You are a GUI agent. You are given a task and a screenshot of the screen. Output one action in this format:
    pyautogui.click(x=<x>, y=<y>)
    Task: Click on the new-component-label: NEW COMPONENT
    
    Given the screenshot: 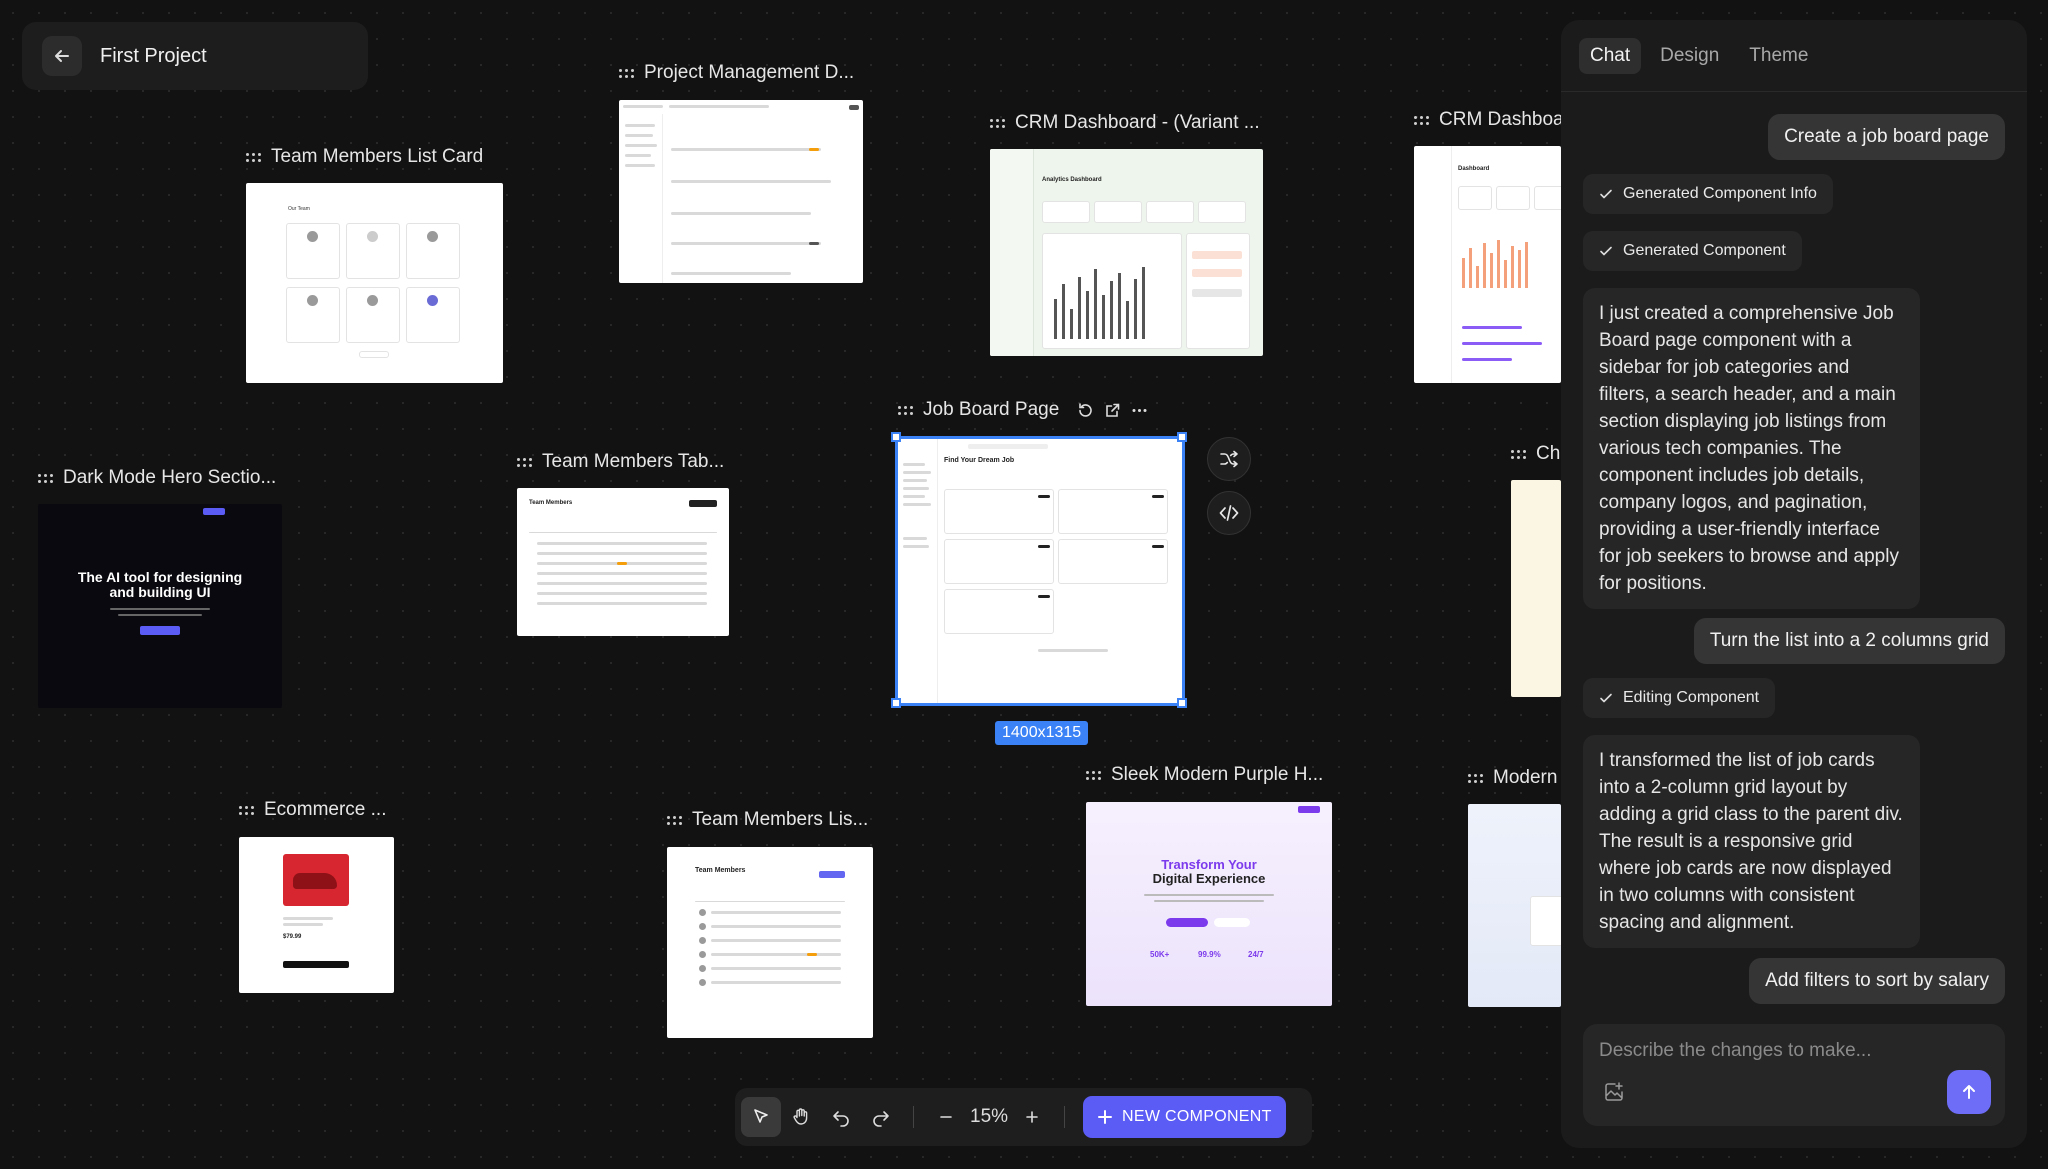 What is the action you would take?
    pyautogui.click(x=1197, y=1116)
    